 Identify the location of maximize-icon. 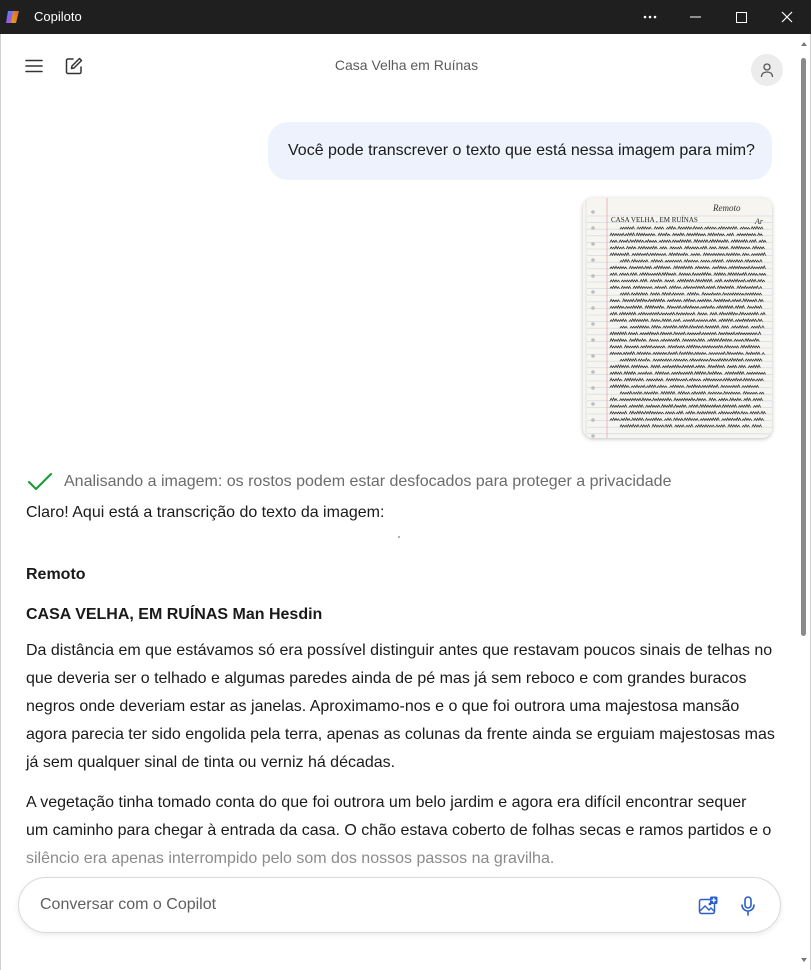
(741, 17).